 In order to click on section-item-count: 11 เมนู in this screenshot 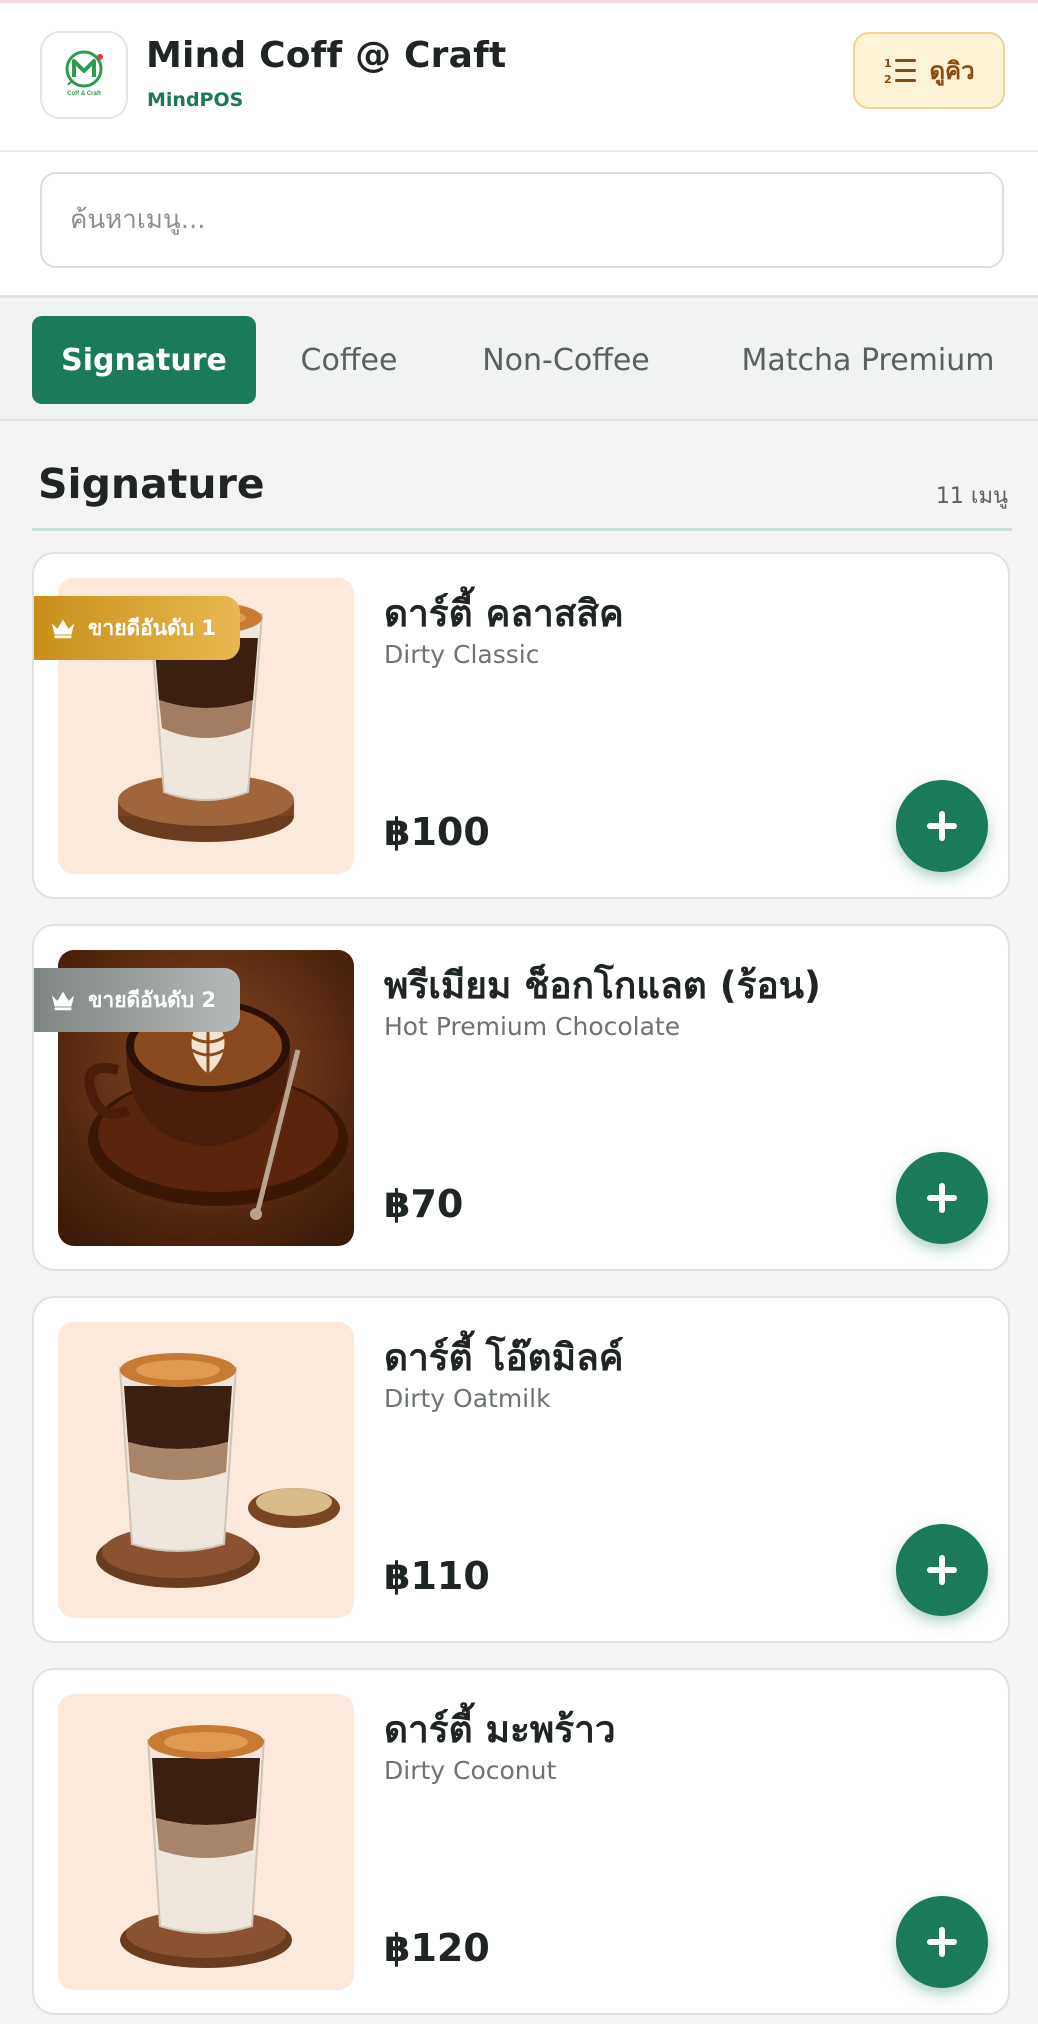, I will do `click(971, 496)`.